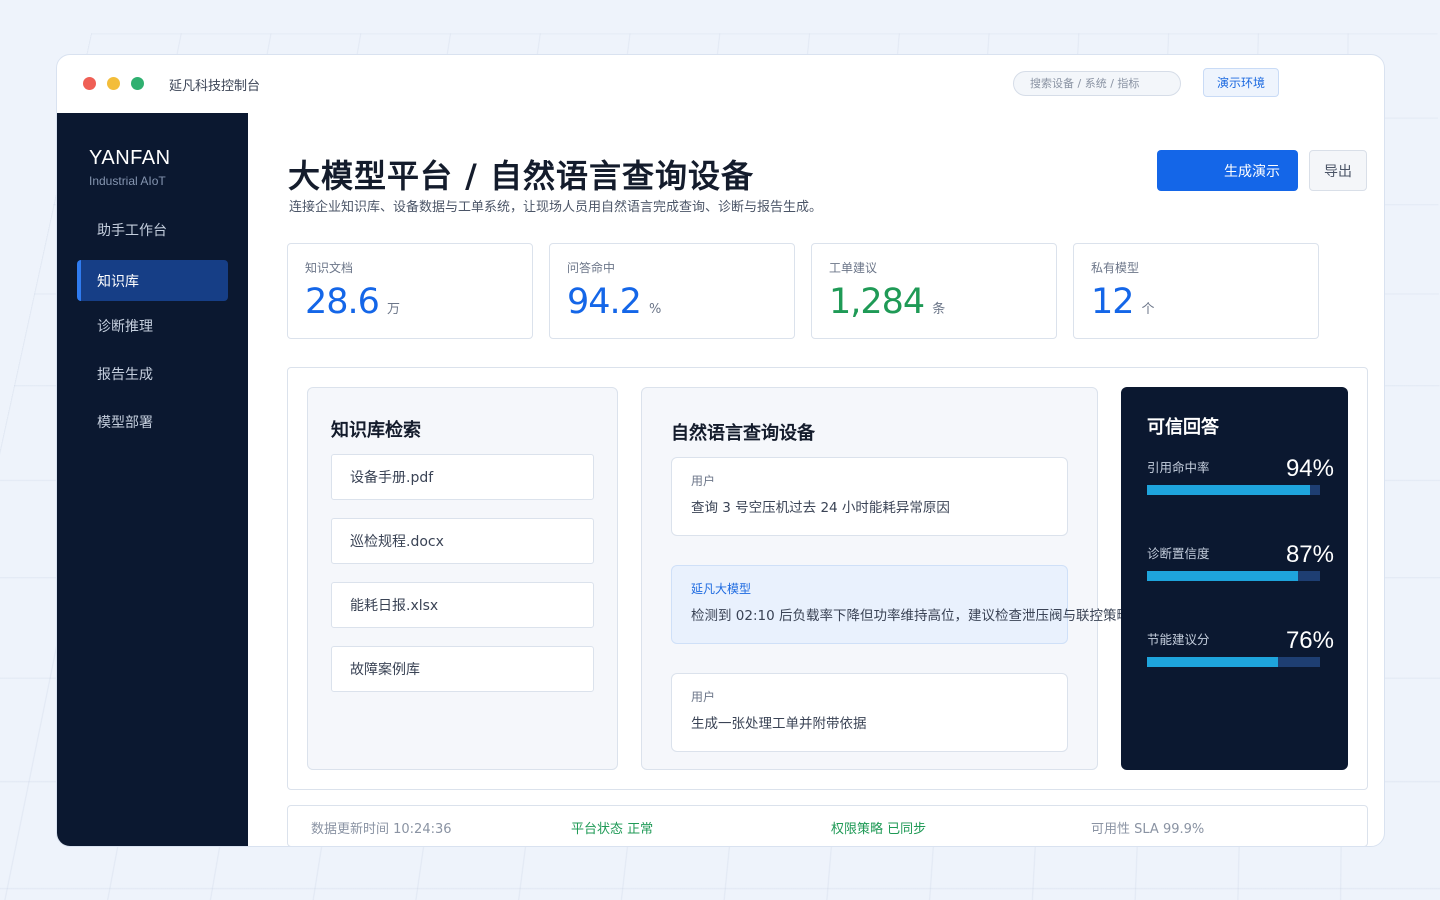 This screenshot has height=900, width=1440. What do you see at coordinates (939, 309) in the screenshot?
I see `stat-unit: 条` at bounding box center [939, 309].